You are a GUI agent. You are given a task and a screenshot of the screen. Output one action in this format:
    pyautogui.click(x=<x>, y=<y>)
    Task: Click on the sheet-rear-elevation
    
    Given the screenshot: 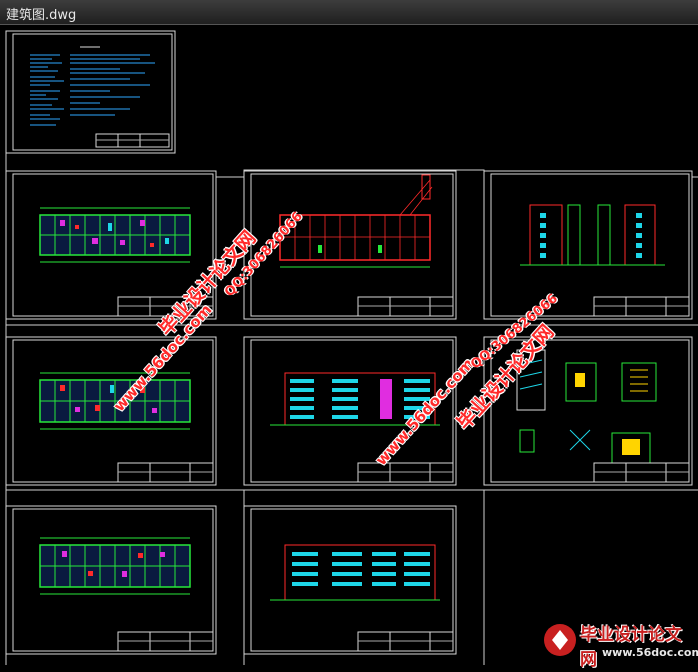 What is the action you would take?
    pyautogui.click(x=350, y=580)
    